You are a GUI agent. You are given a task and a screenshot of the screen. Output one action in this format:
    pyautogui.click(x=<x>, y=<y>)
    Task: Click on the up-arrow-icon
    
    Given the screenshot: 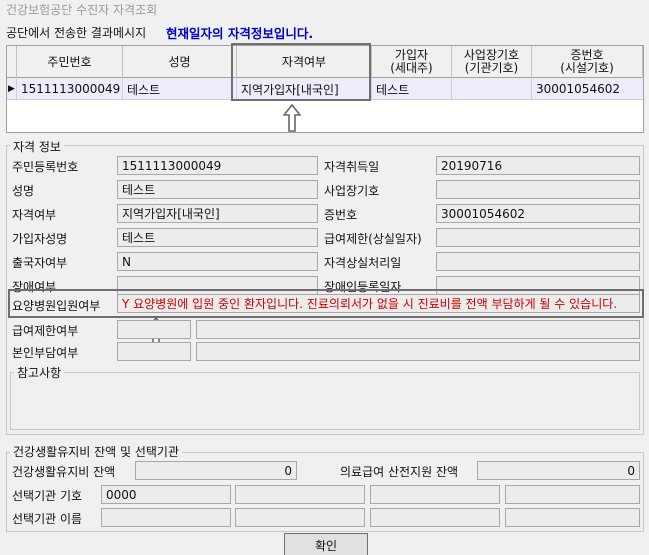 What is the action you would take?
    pyautogui.click(x=292, y=118)
    